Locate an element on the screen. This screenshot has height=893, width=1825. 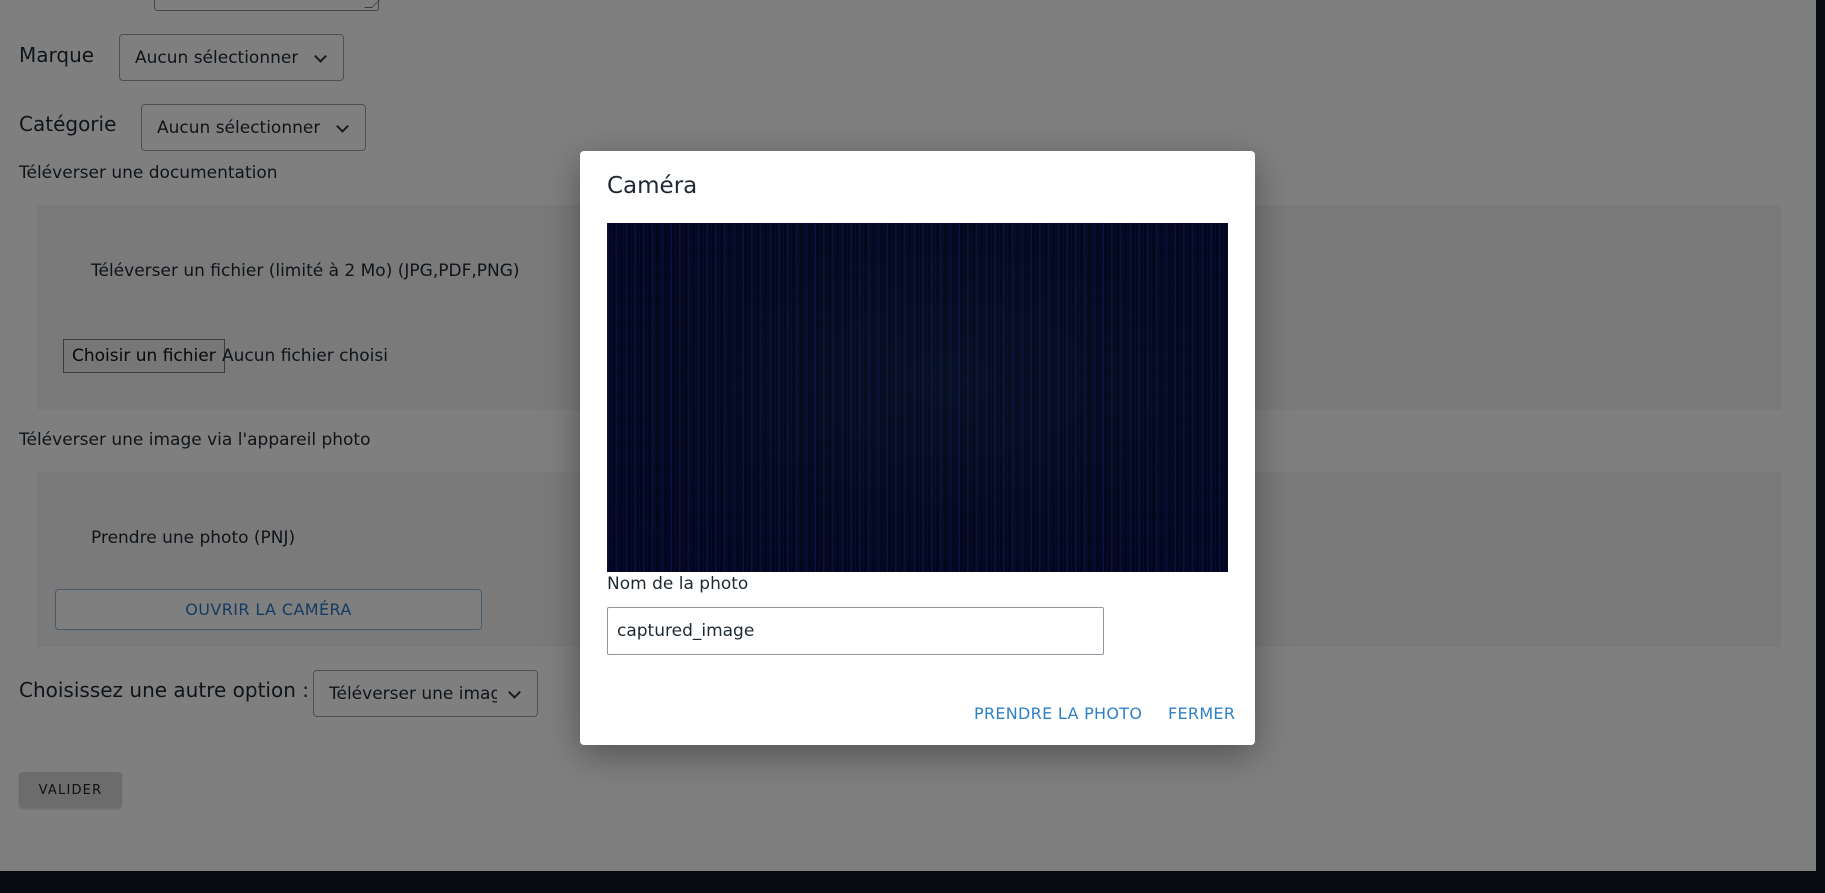
close-camera-button: FERMER is located at coordinates (1201, 713).